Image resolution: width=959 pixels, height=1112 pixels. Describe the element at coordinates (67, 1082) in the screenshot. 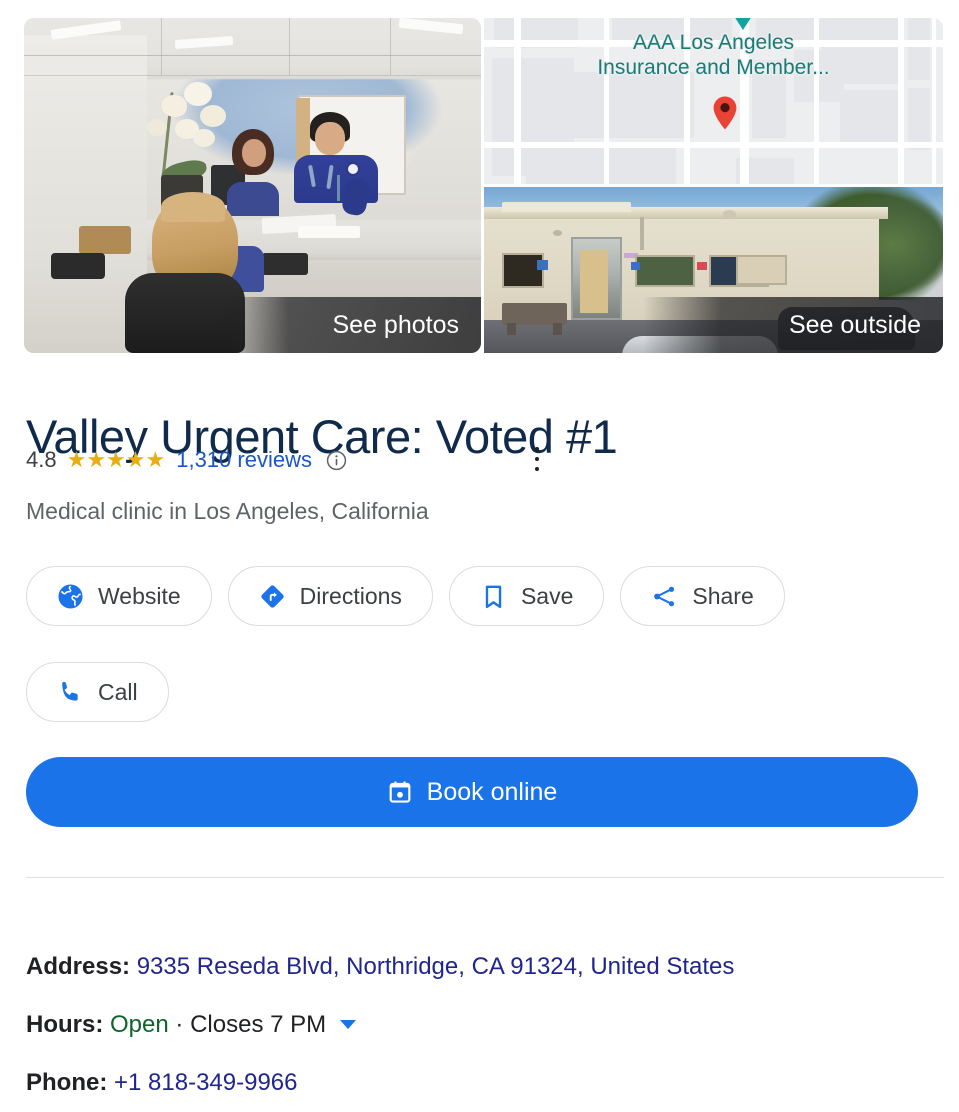

I see `phone-label: Phone:` at that location.